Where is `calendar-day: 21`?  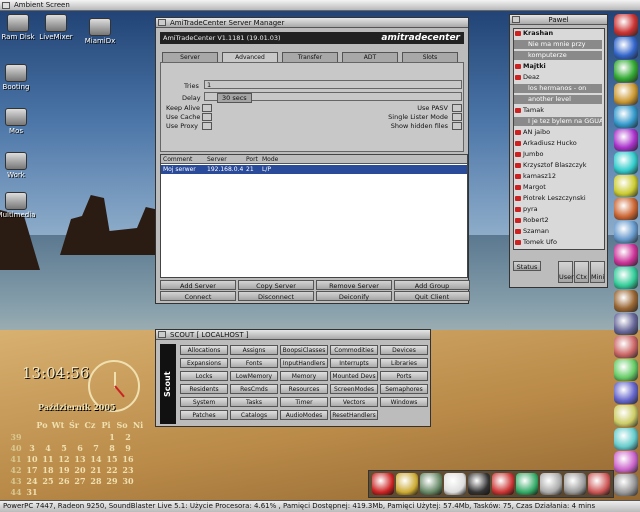
calendar-day: 21 is located at coordinates (96, 470).